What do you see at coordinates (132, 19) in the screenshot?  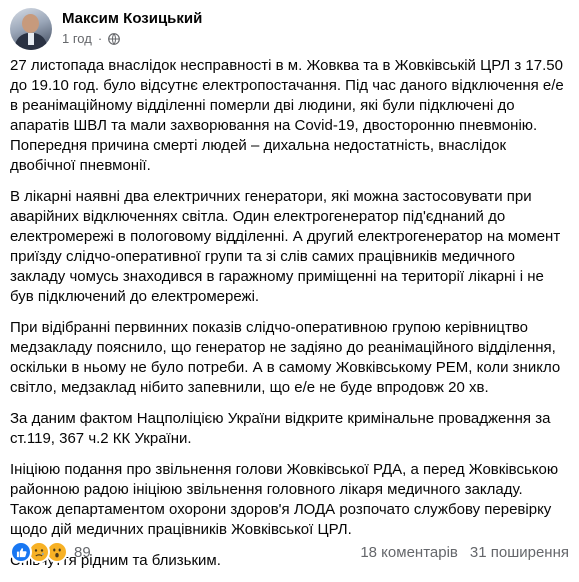 I see `author-name: Максим Козицький` at bounding box center [132, 19].